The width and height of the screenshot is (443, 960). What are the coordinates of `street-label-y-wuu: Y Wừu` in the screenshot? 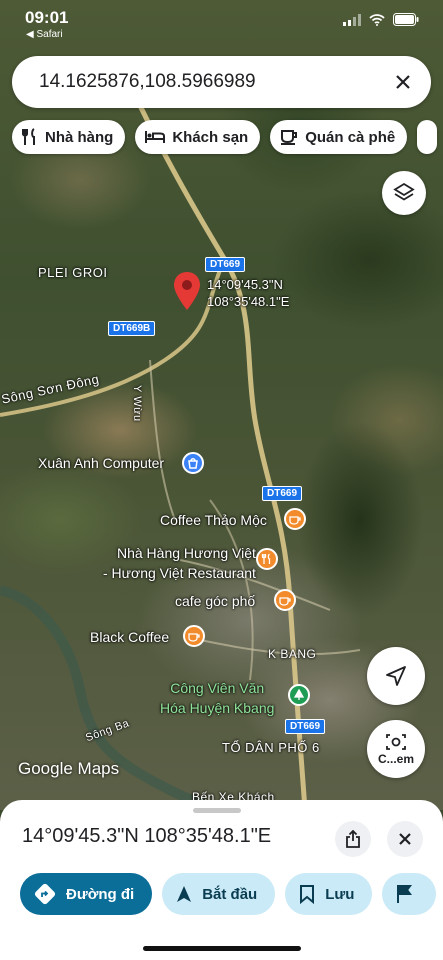 It's located at (137, 403).